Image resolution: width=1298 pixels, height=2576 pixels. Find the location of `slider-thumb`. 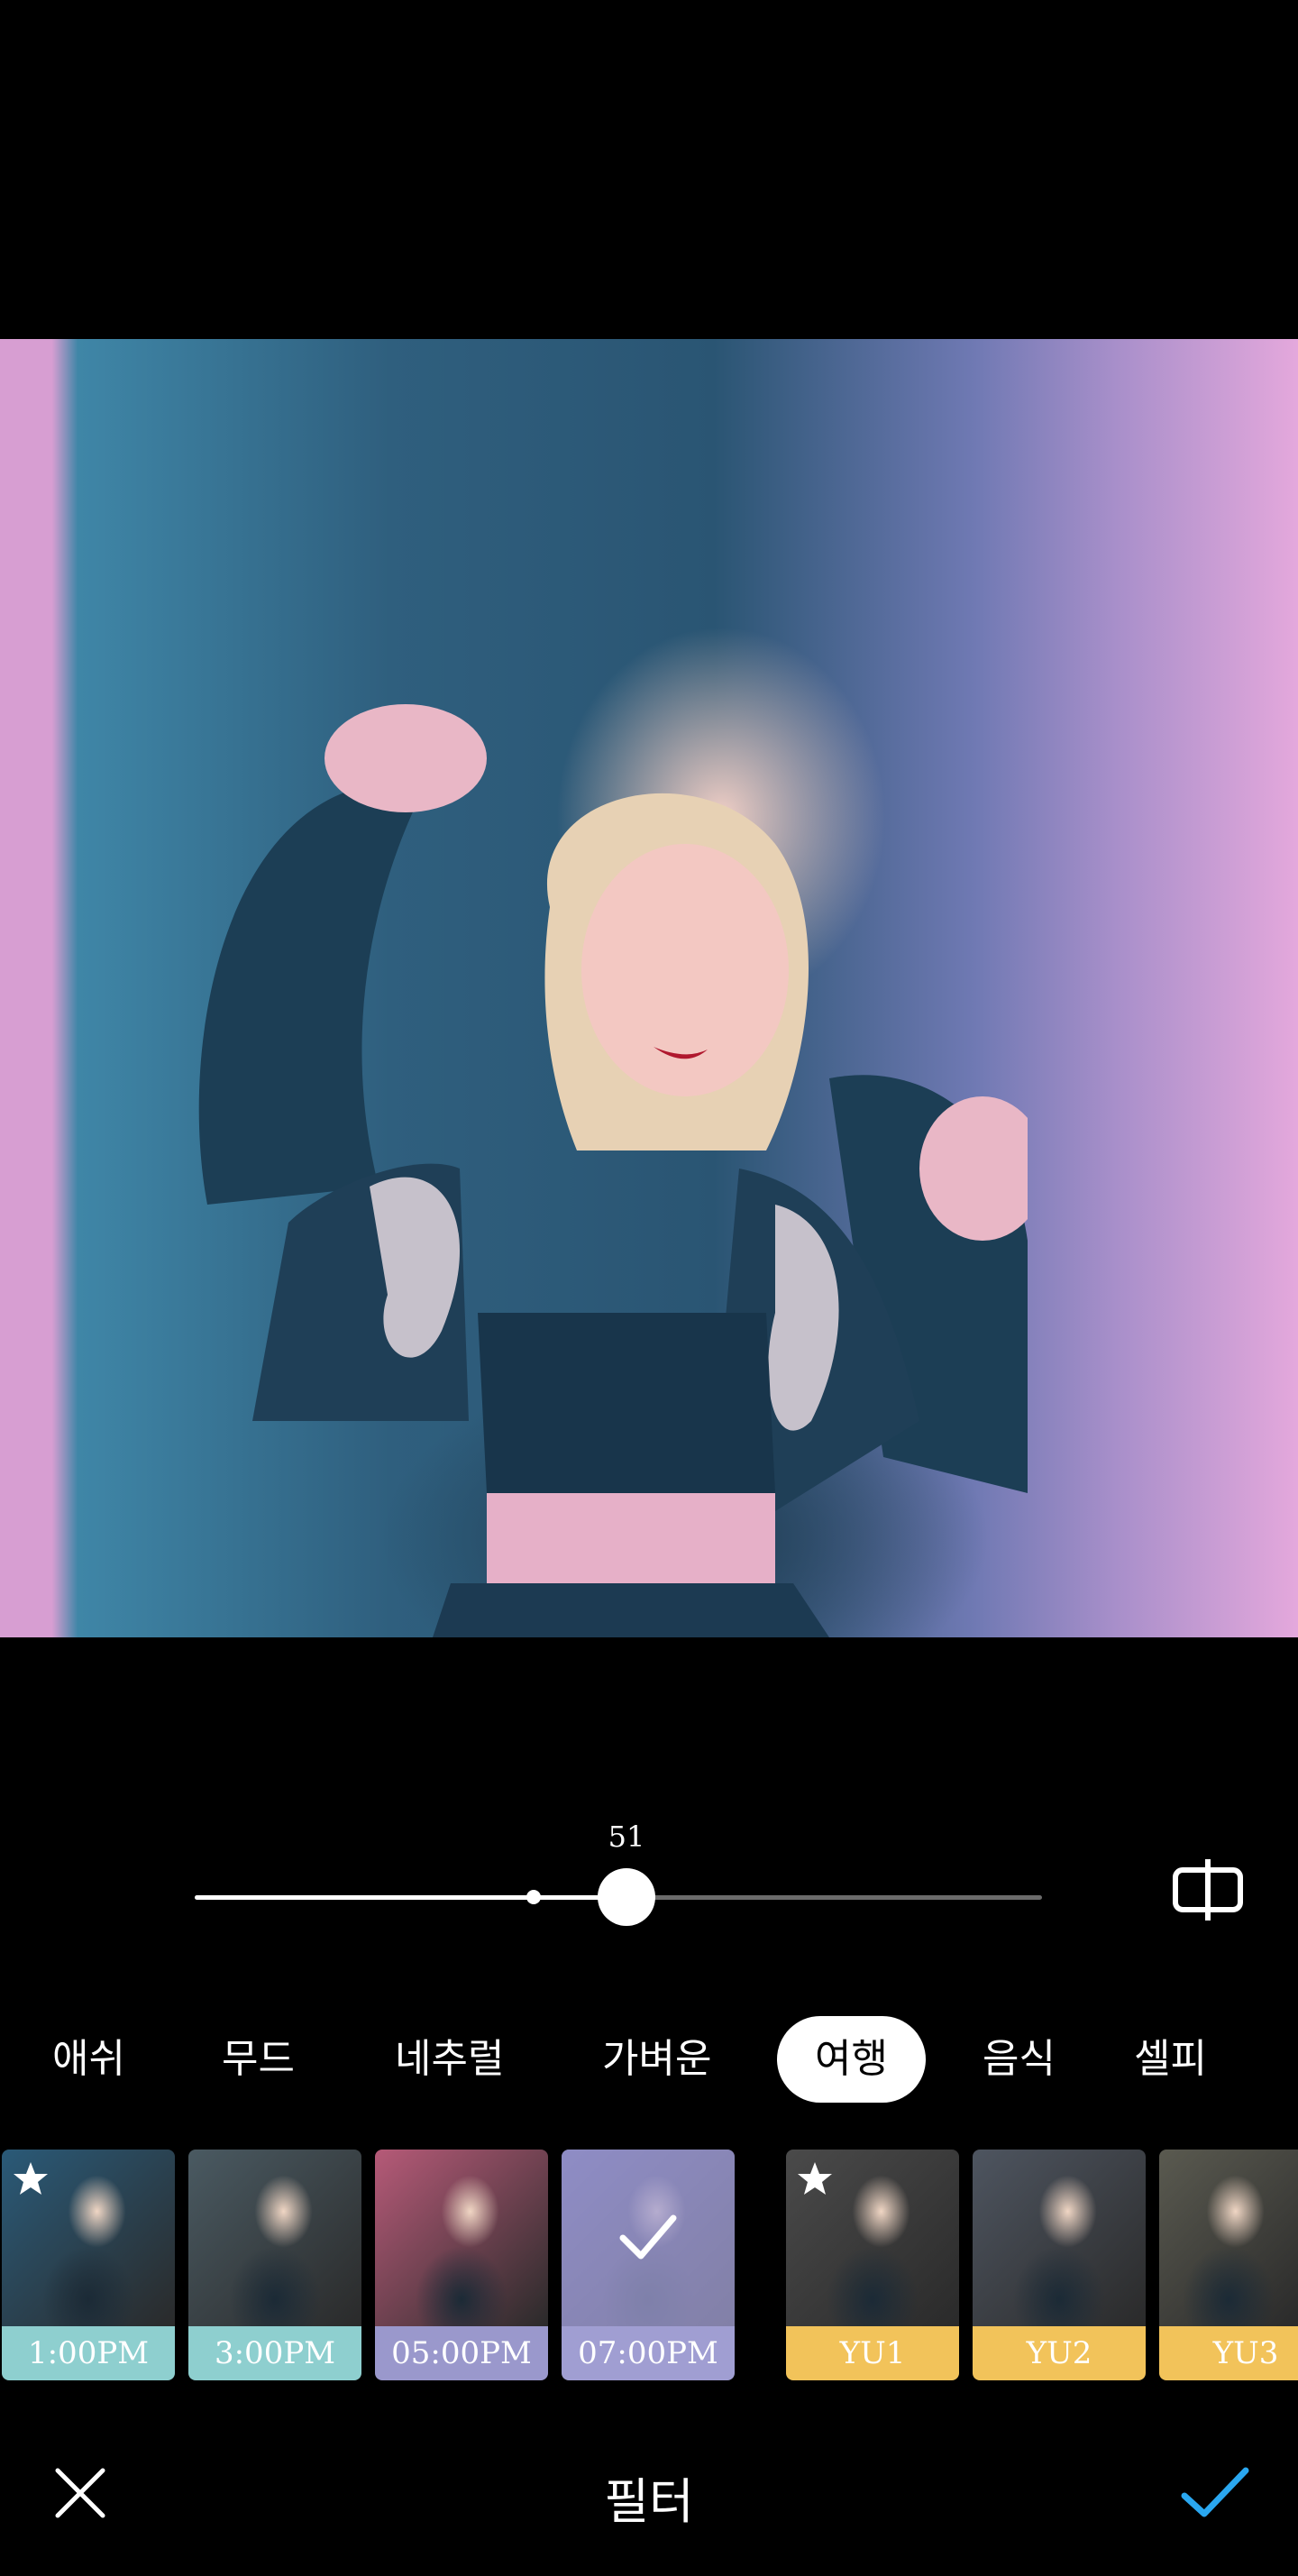

slider-thumb is located at coordinates (627, 1897).